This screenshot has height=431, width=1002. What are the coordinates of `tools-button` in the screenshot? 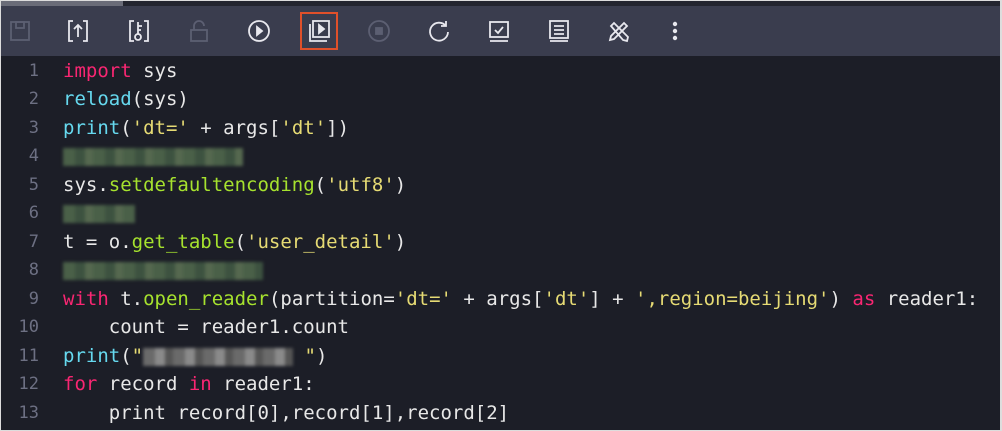 It's located at (619, 31).